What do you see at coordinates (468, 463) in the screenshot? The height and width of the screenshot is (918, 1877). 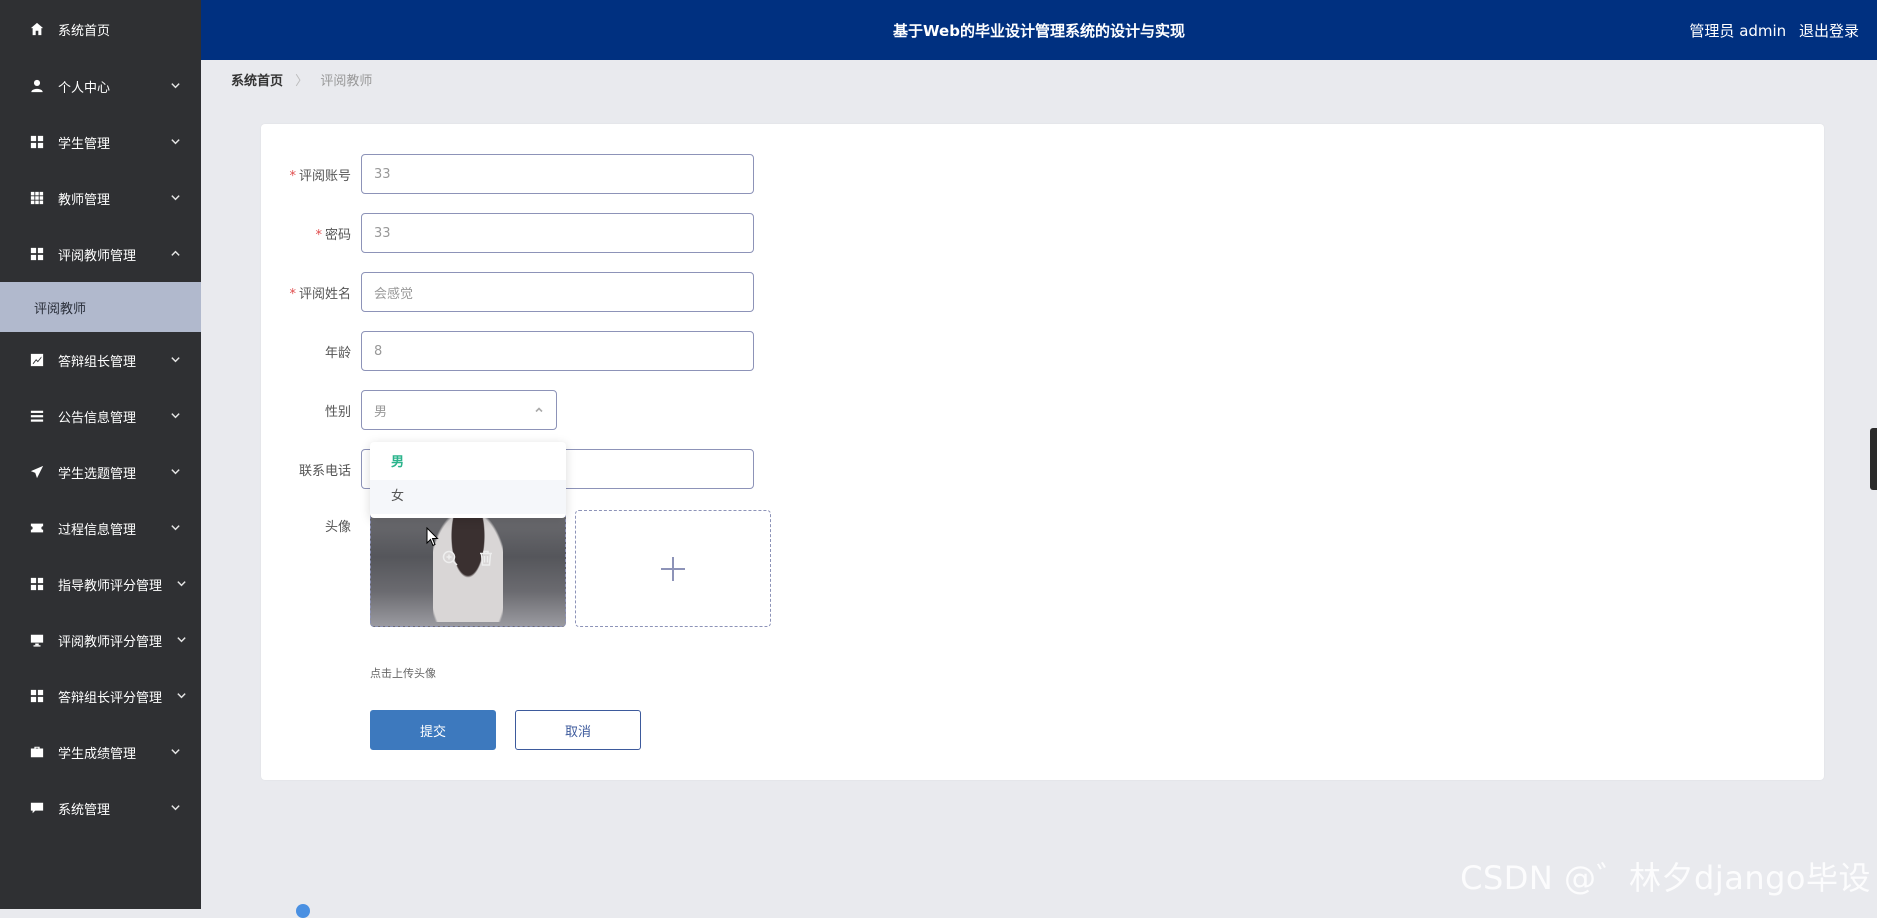 I see `gender-option-male: 男` at bounding box center [468, 463].